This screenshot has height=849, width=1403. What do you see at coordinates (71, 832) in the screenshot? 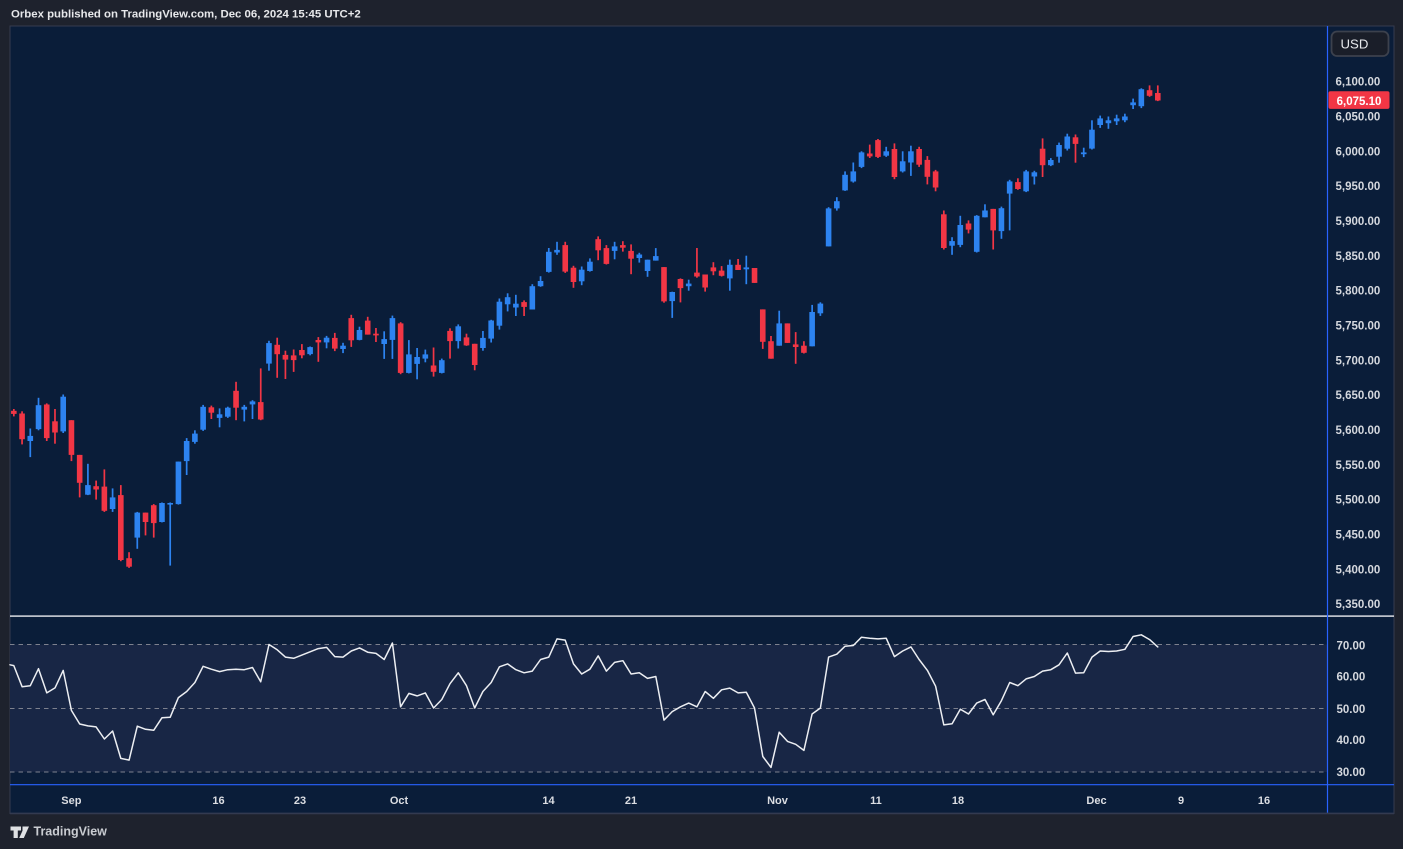
I see `svg-text: TradingView` at bounding box center [71, 832].